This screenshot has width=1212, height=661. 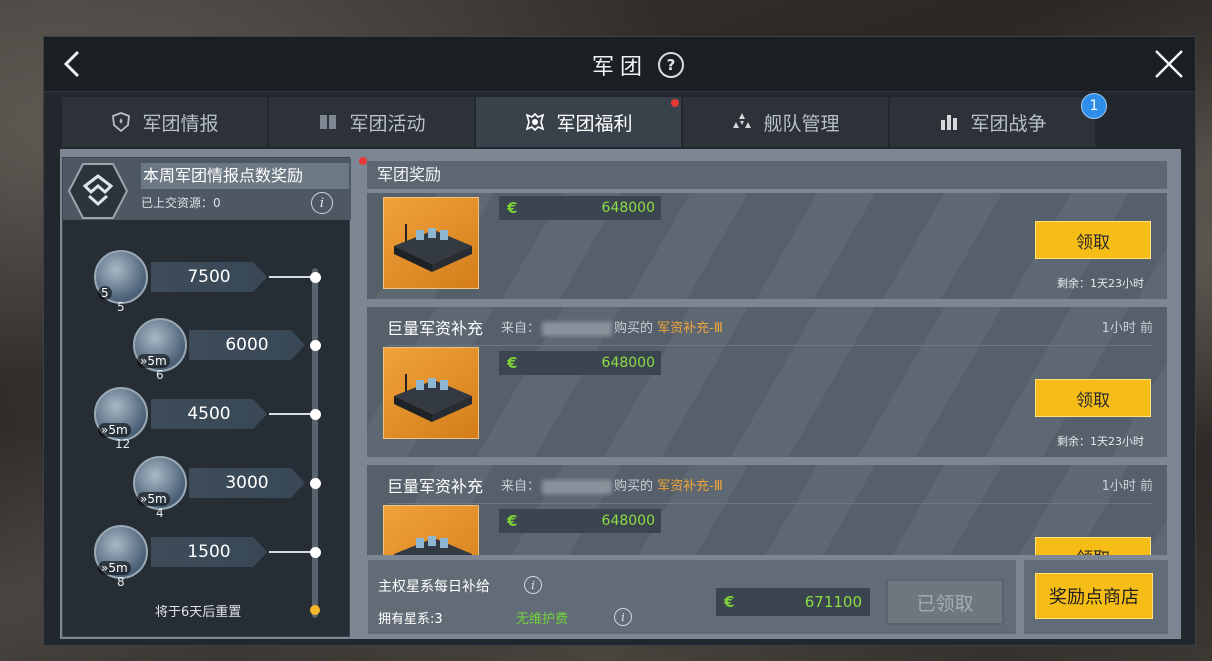 What do you see at coordinates (535, 122) in the screenshot?
I see `gift-icon` at bounding box center [535, 122].